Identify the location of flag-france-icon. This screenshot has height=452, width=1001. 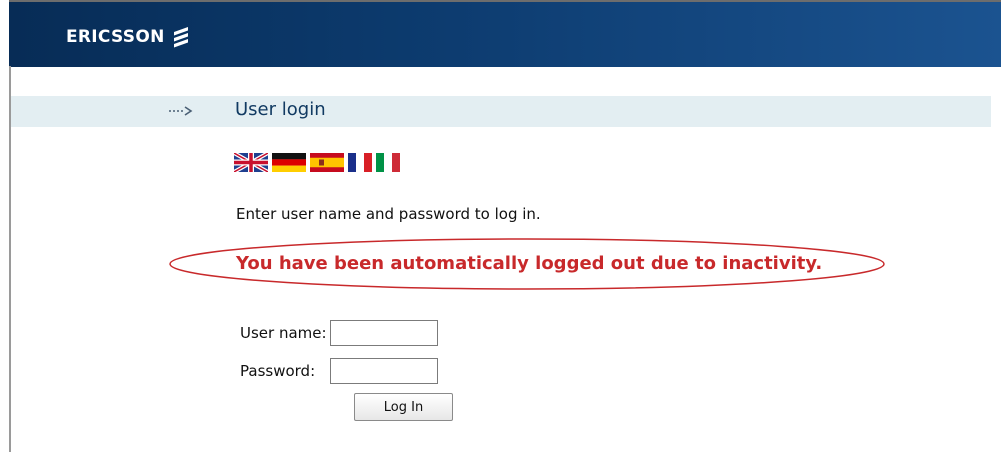
(360, 162).